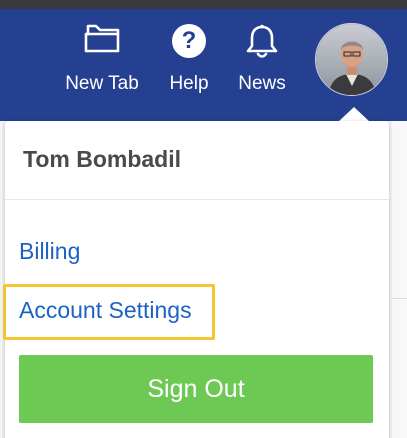 This screenshot has height=438, width=407. I want to click on bell-icon, so click(262, 44).